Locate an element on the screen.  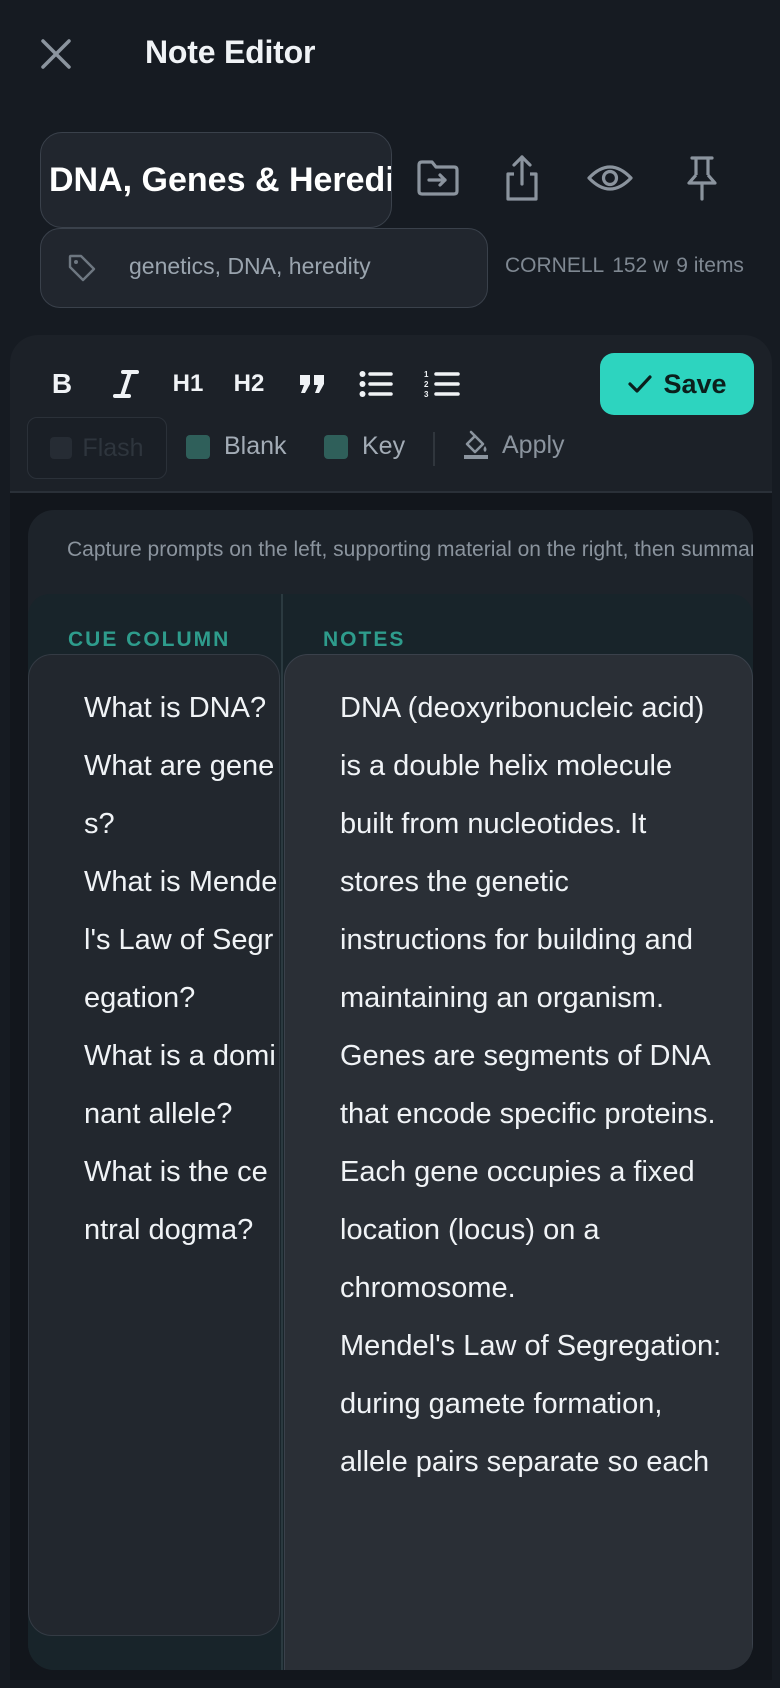
quote-icon is located at coordinates (312, 384).